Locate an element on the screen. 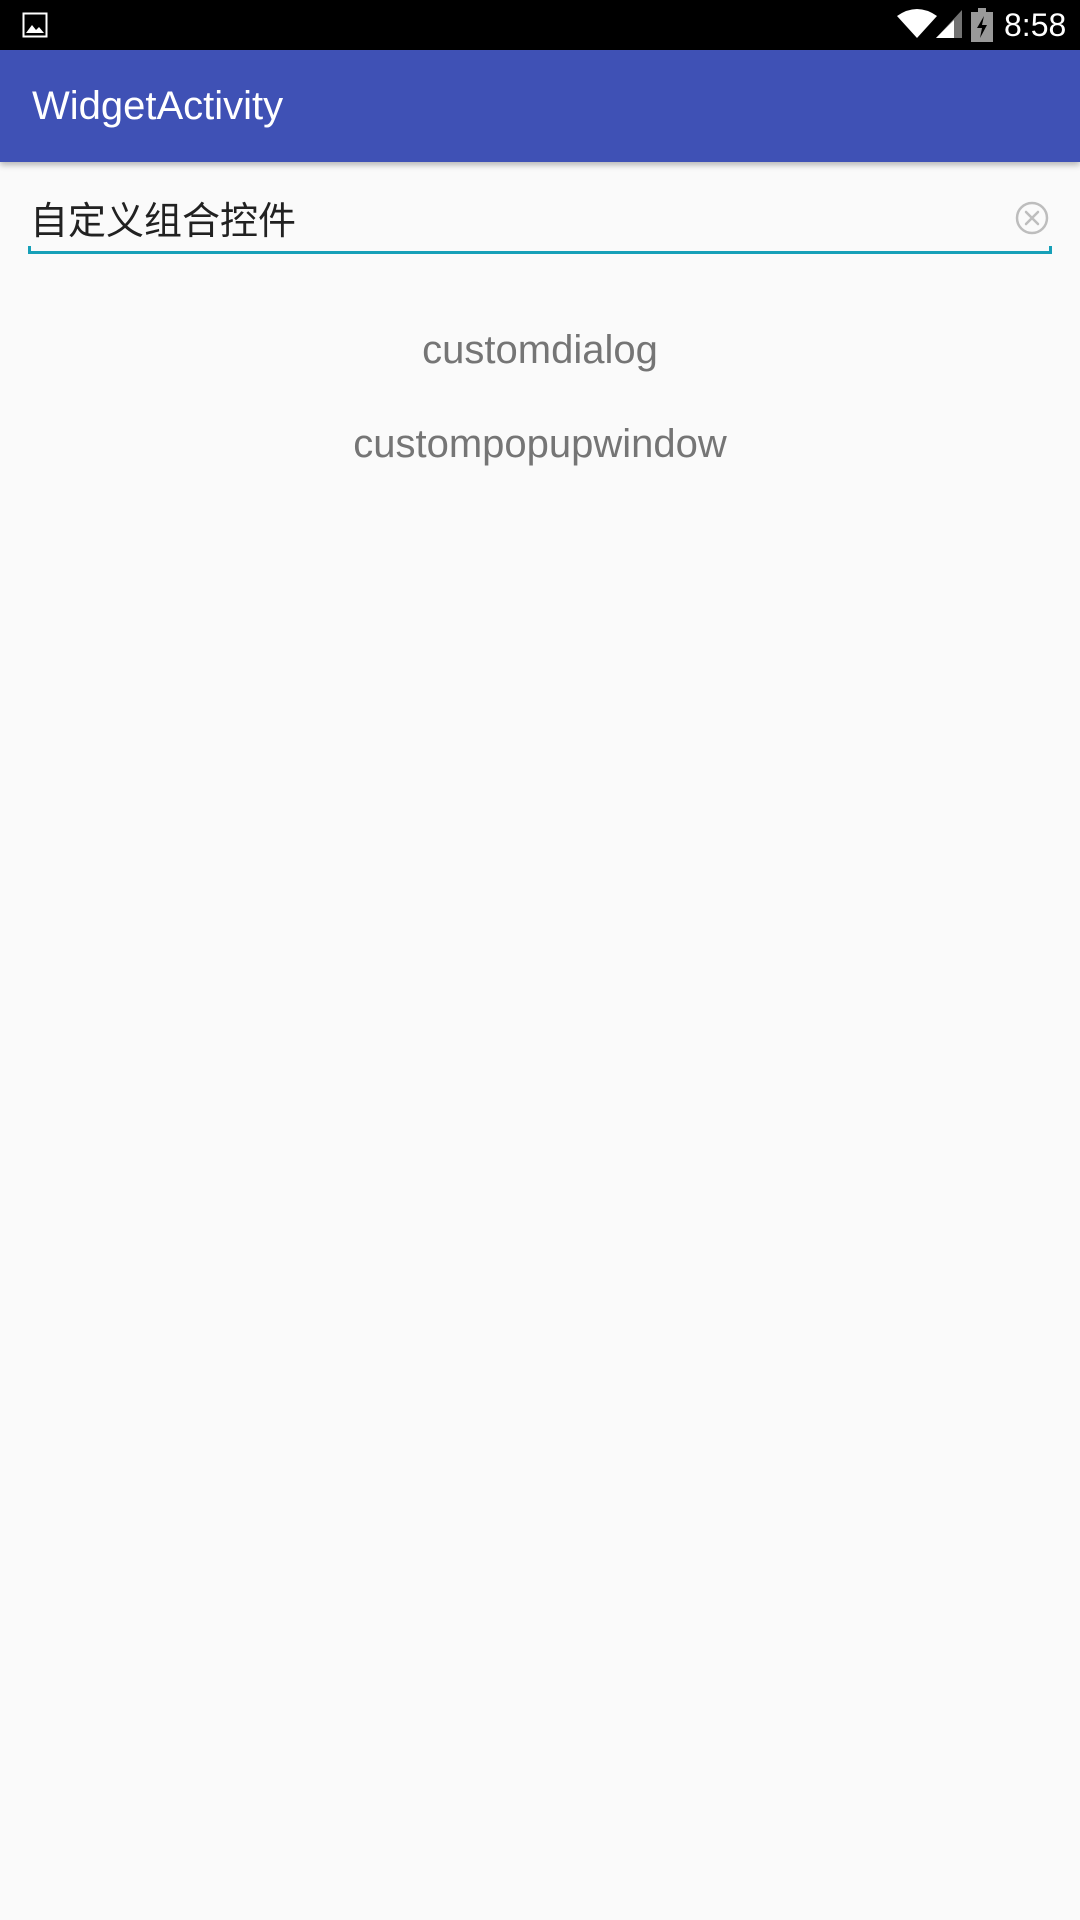 The height and width of the screenshot is (1920, 1080). status-bar: 8:58 is located at coordinates (540, 25).